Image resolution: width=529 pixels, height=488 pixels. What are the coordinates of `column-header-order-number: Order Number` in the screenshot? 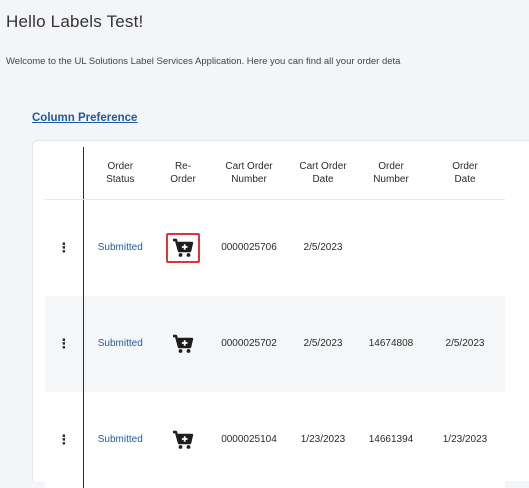 It's located at (391, 173).